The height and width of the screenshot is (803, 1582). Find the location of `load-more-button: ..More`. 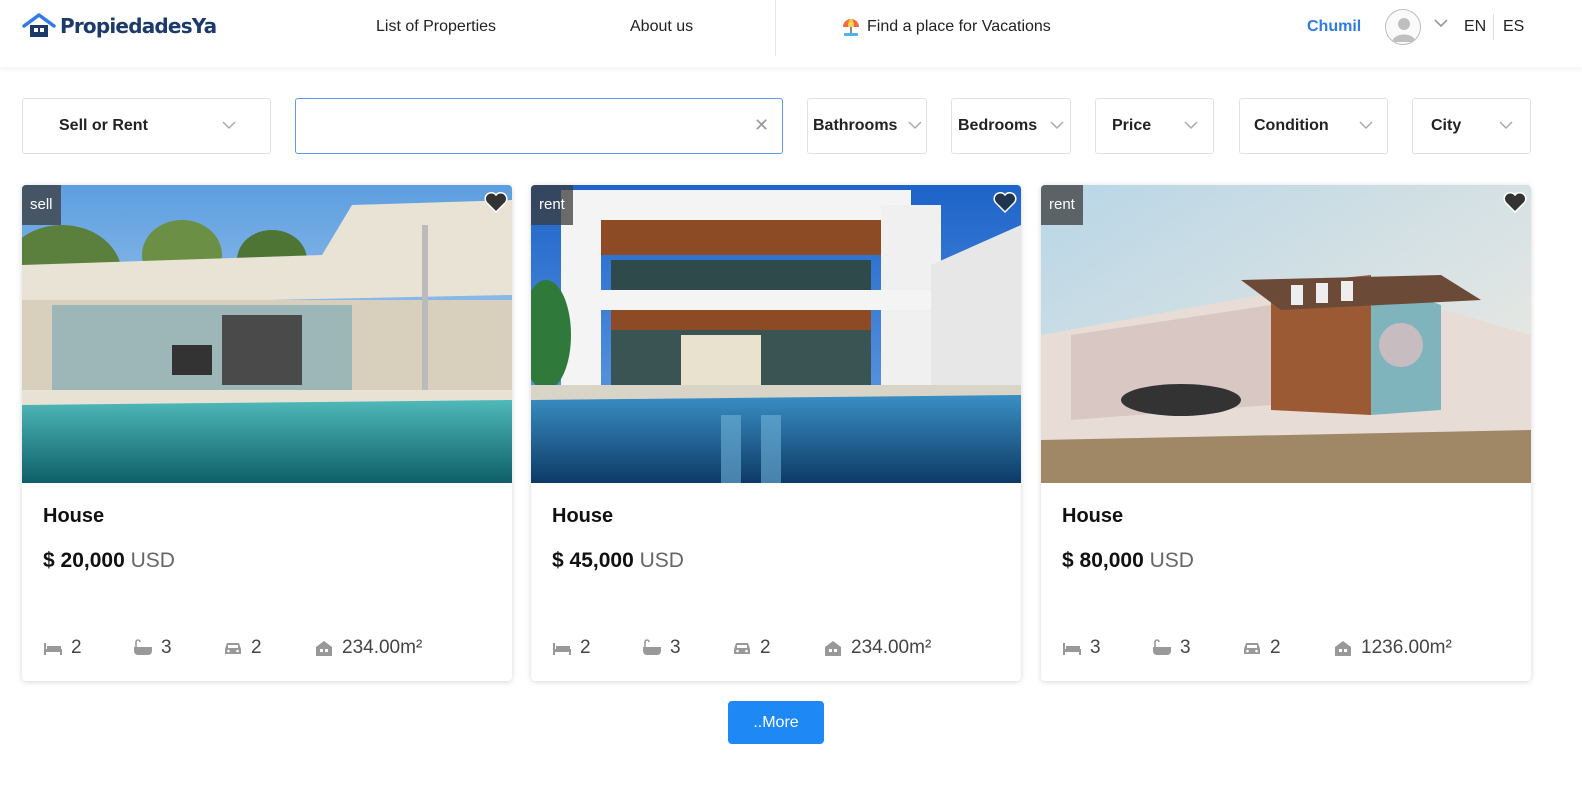

load-more-button: ..More is located at coordinates (776, 722).